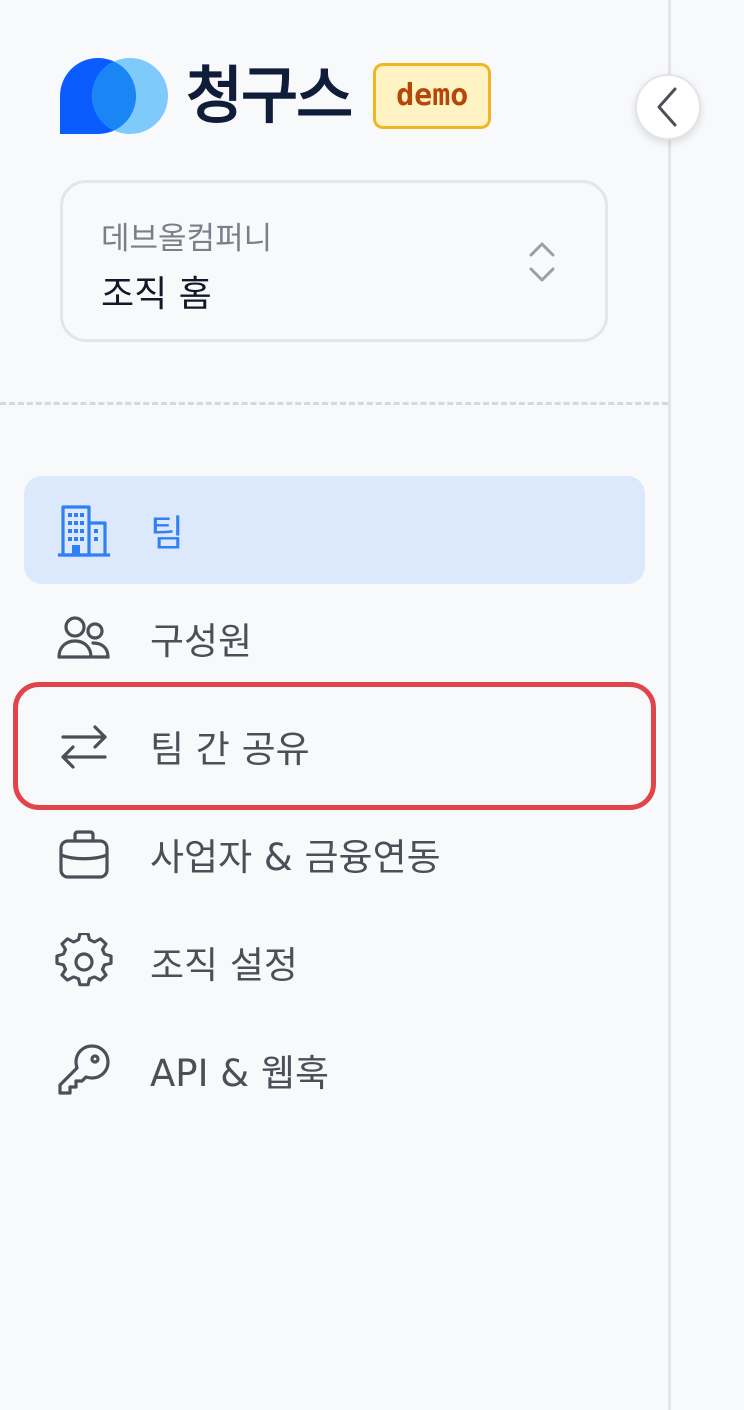  Describe the element at coordinates (224, 965) in the screenshot. I see `nav-item-label: 조직 설정` at that location.